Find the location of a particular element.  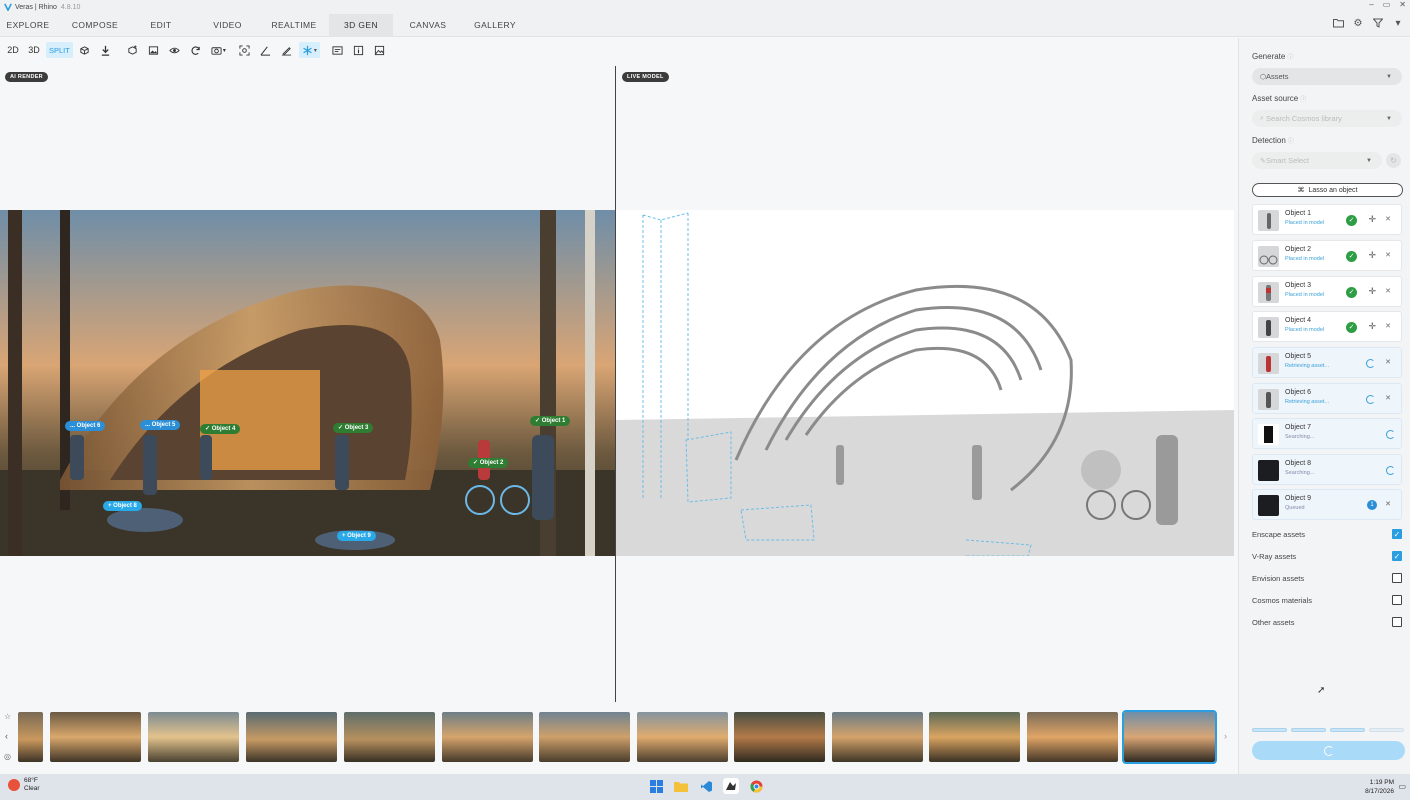

tab-explore: EXPLORE is located at coordinates (28, 25).